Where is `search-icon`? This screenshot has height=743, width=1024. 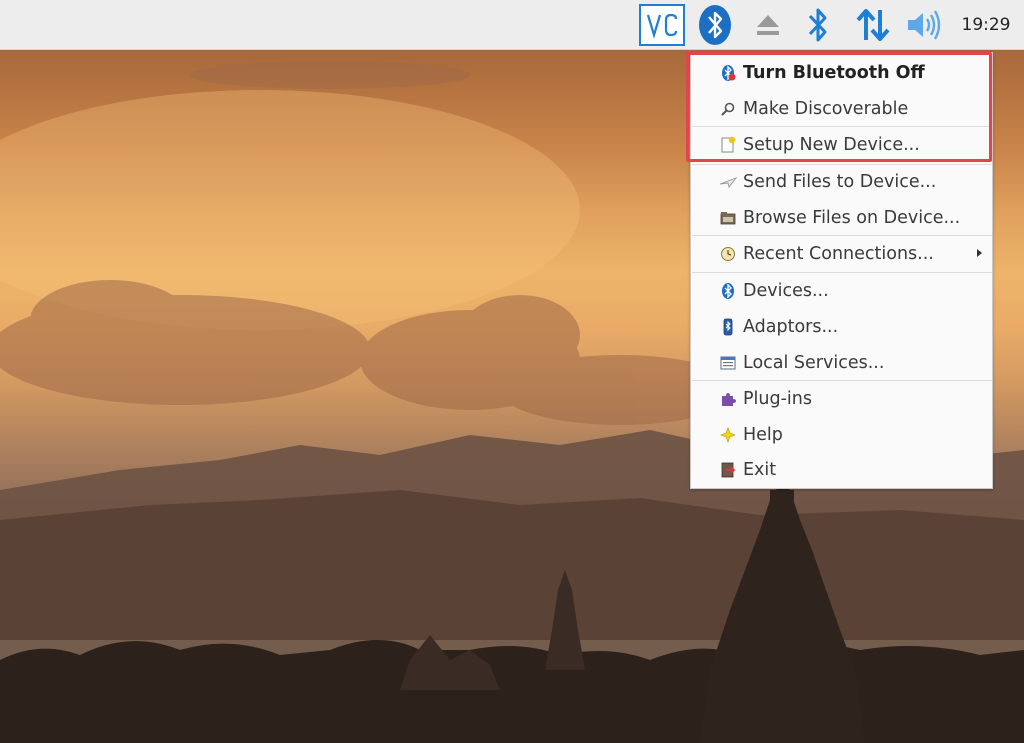
search-icon is located at coordinates (728, 109).